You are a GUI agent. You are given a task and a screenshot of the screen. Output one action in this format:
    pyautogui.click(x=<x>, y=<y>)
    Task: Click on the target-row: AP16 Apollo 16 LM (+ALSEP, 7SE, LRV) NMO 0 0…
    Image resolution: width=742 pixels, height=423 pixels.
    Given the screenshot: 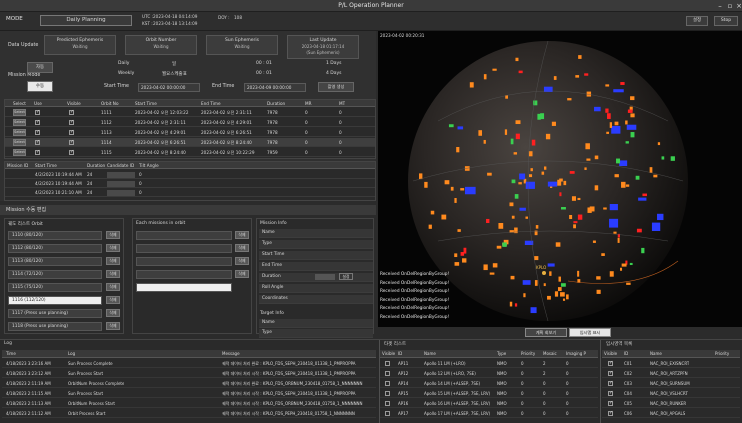 What is the action you would take?
    pyautogui.click(x=489, y=403)
    